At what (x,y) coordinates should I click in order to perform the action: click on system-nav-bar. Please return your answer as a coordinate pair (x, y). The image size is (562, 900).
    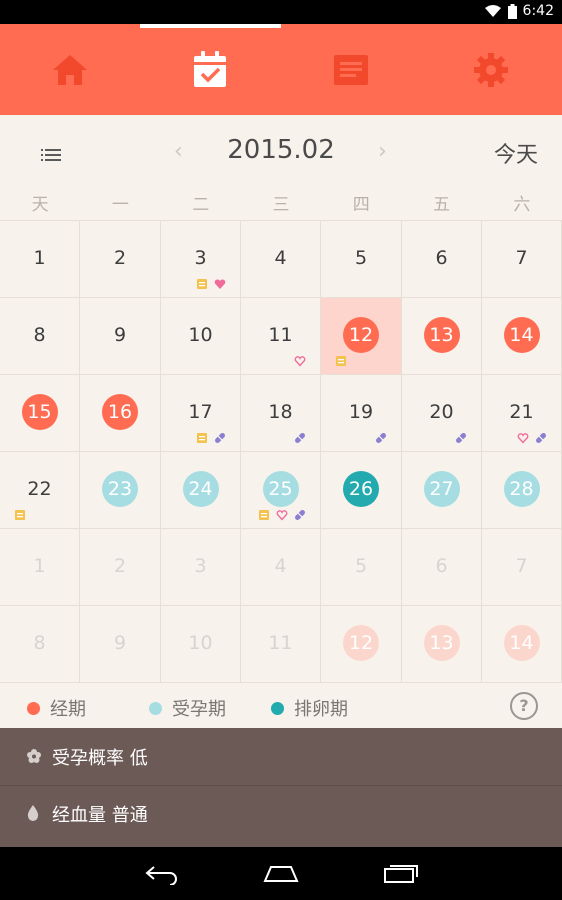
    Looking at the image, I should click on (281, 873).